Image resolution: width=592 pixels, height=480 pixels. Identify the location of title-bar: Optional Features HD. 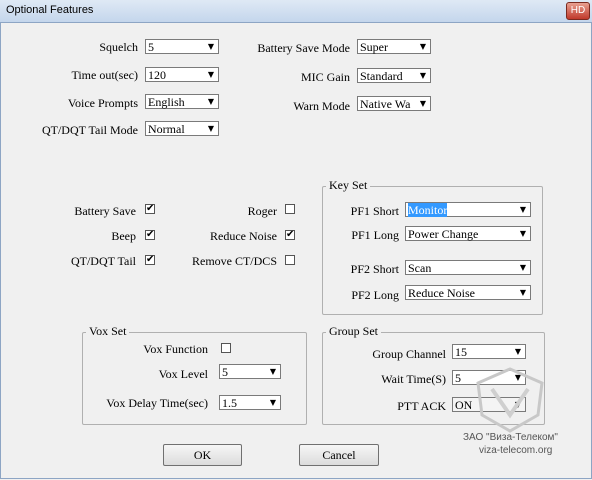
(296, 11).